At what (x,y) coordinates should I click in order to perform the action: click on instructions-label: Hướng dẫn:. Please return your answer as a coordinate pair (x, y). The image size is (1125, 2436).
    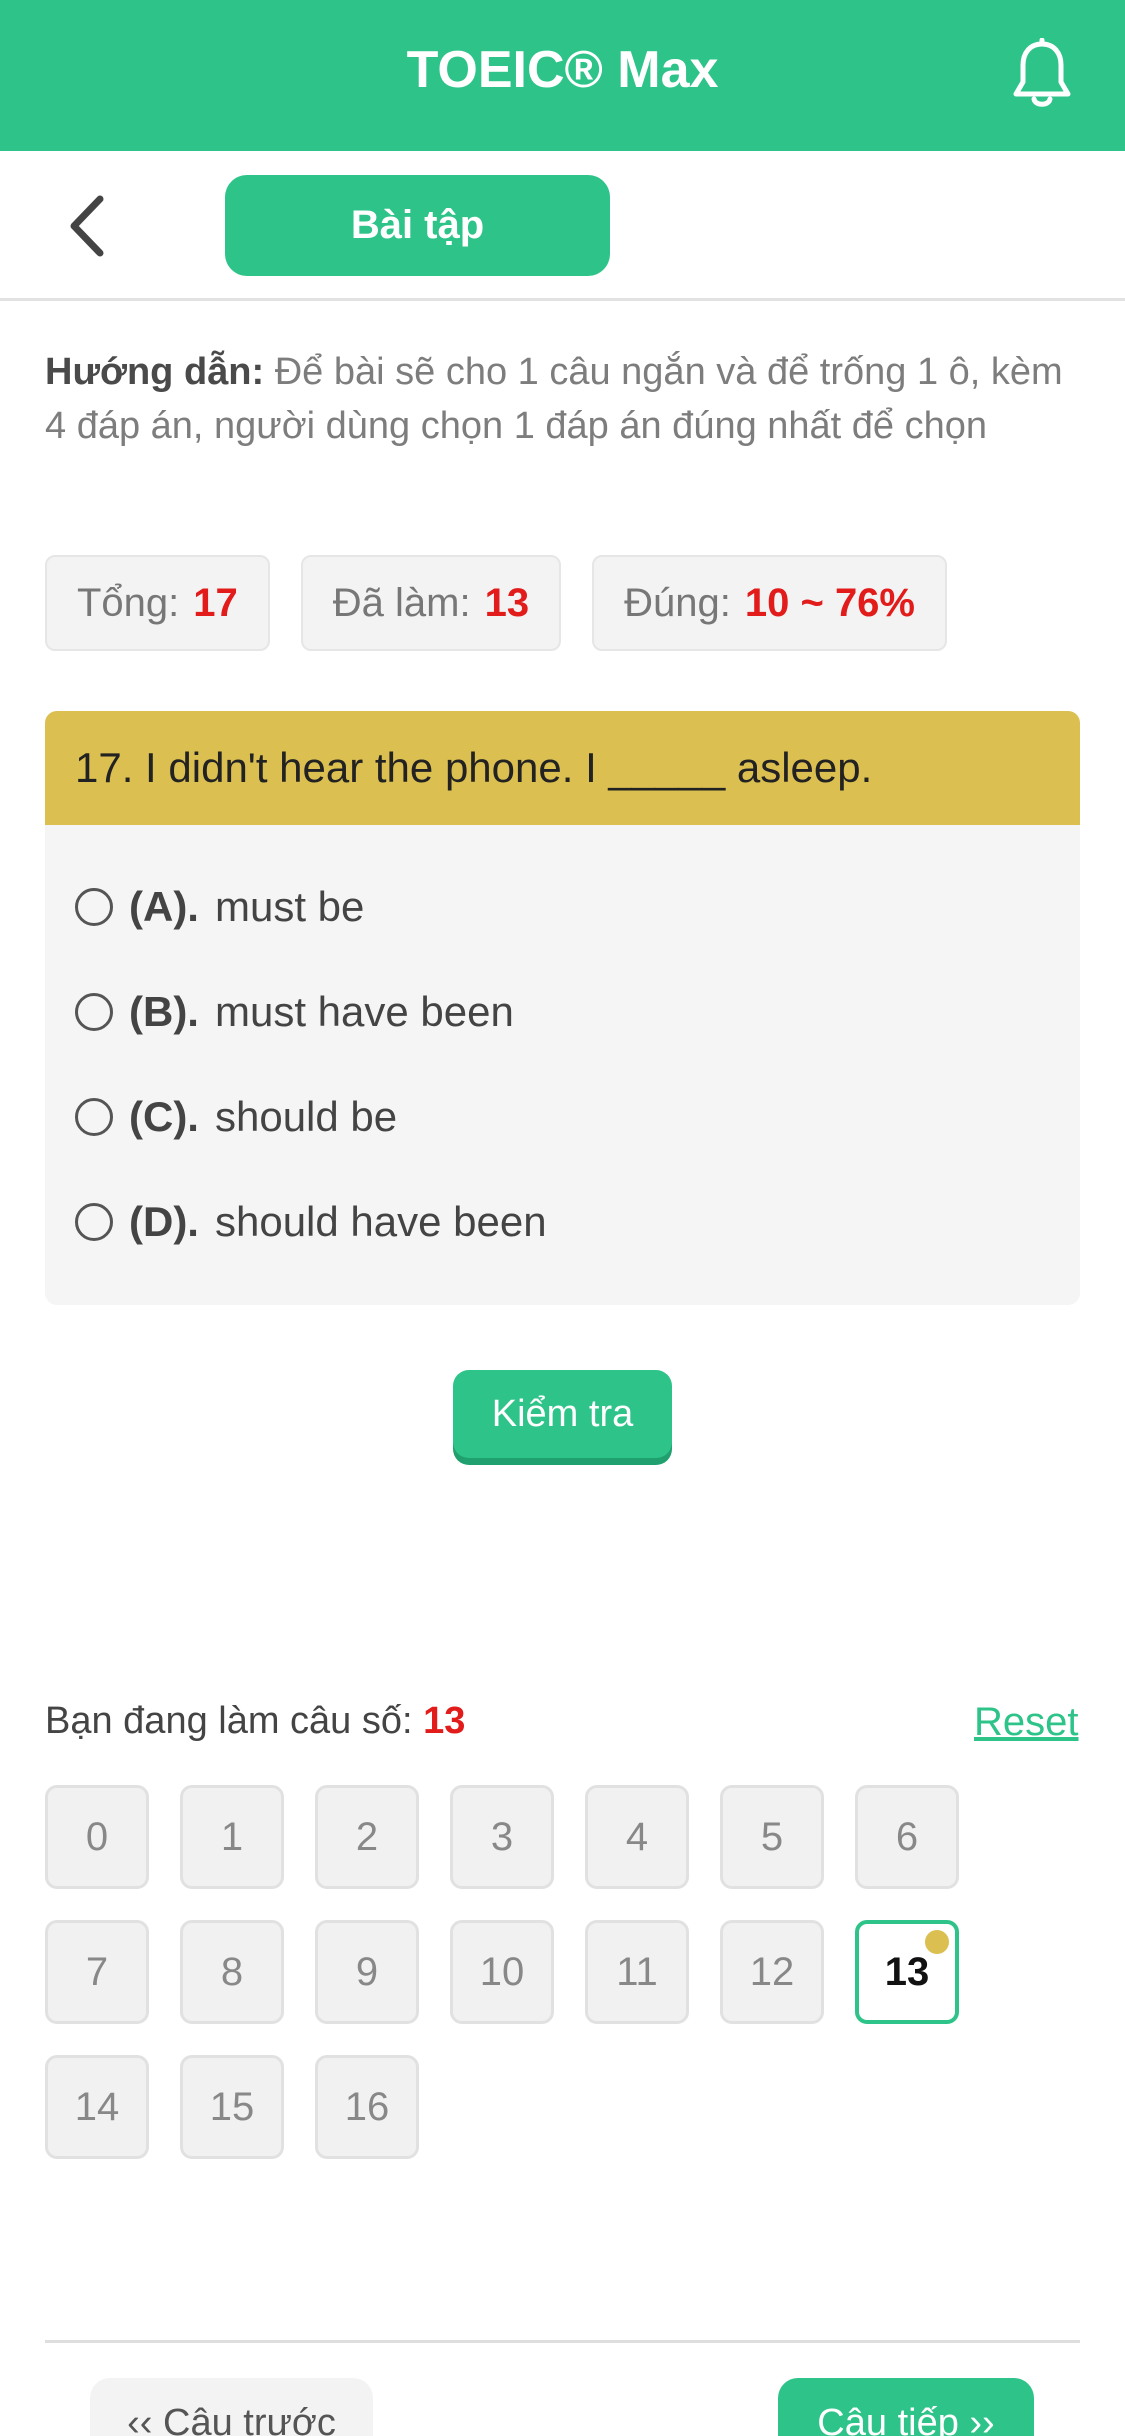
    Looking at the image, I should click on (155, 372).